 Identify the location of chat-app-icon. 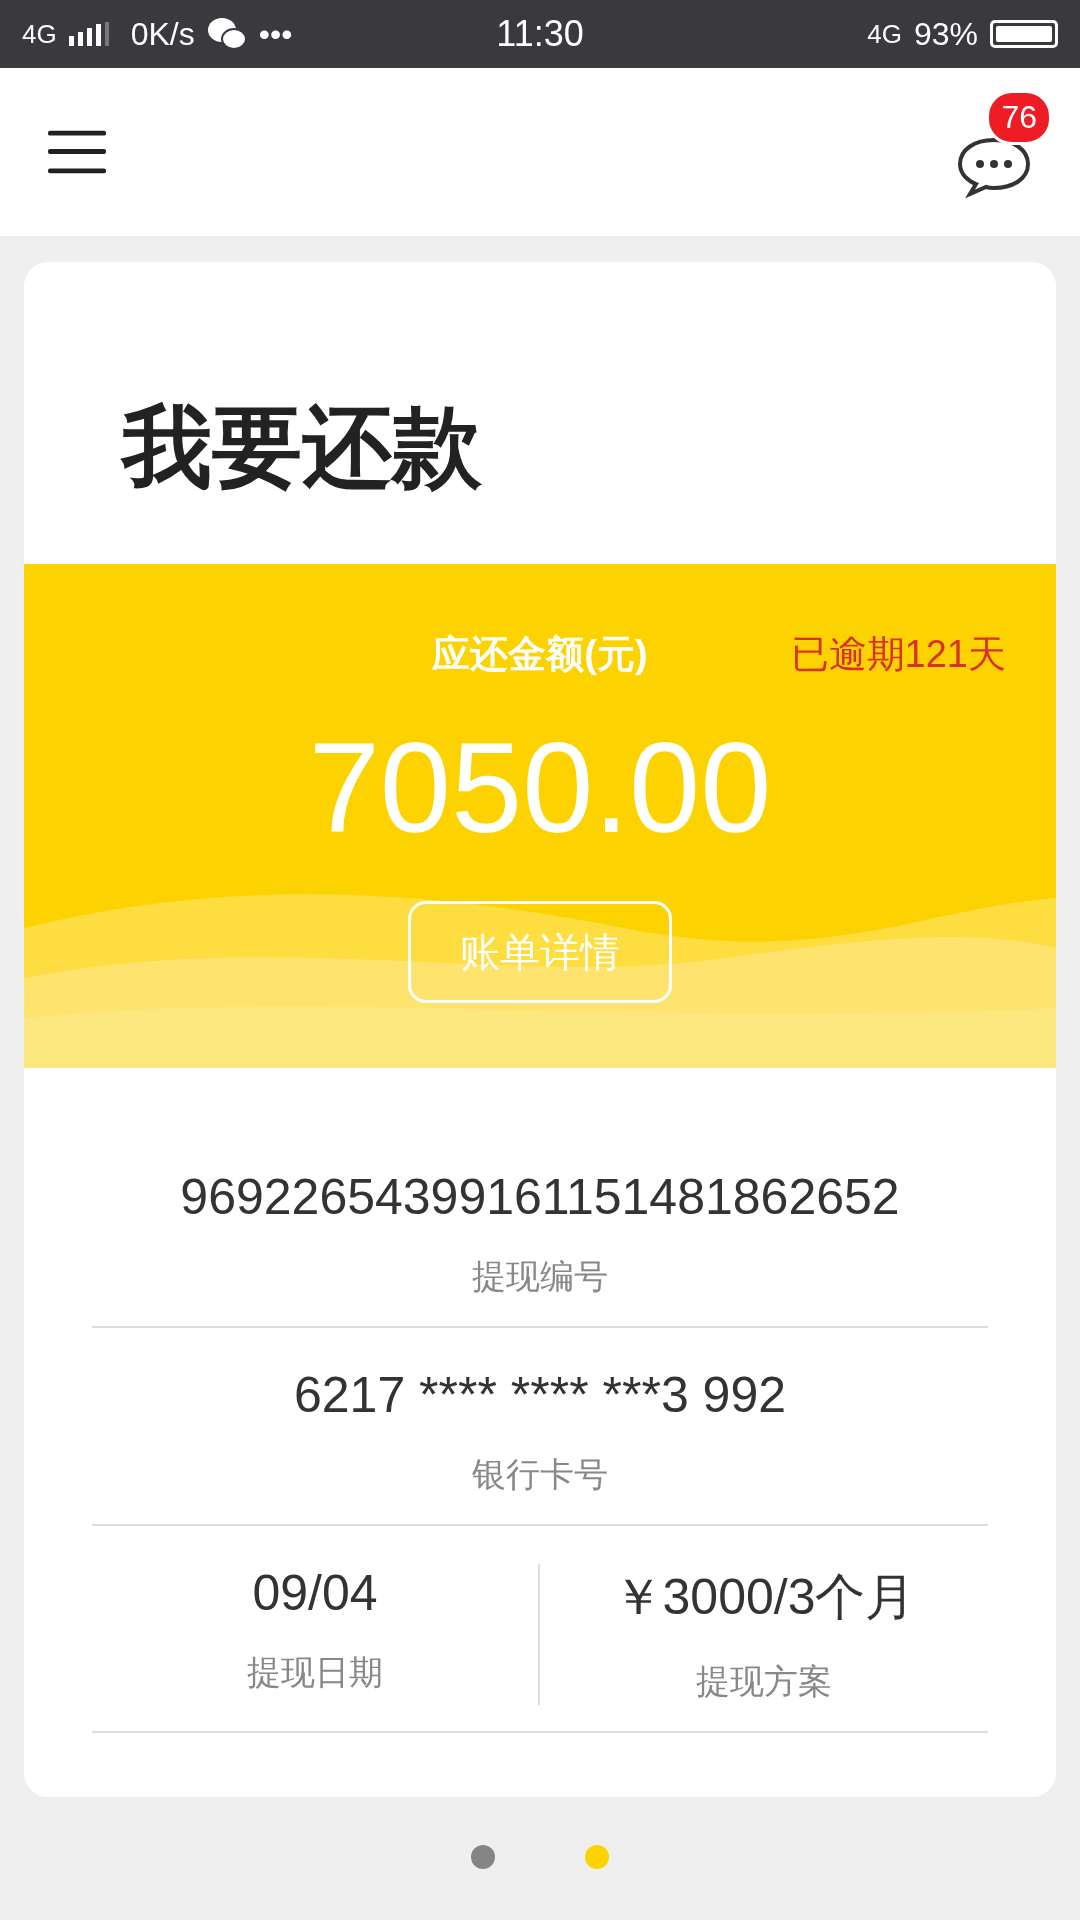
(226, 34).